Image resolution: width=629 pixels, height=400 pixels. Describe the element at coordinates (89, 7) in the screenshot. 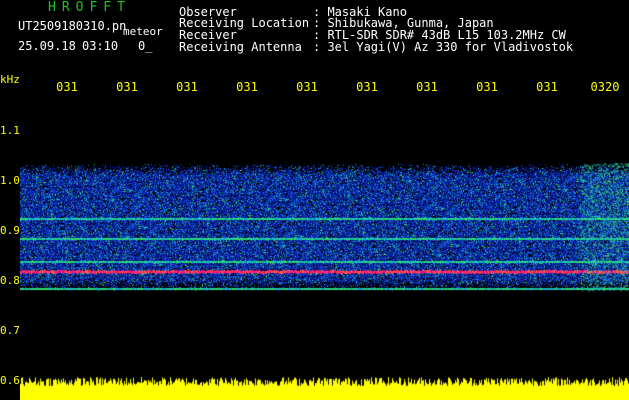

I see `app-title: HROFFT` at that location.